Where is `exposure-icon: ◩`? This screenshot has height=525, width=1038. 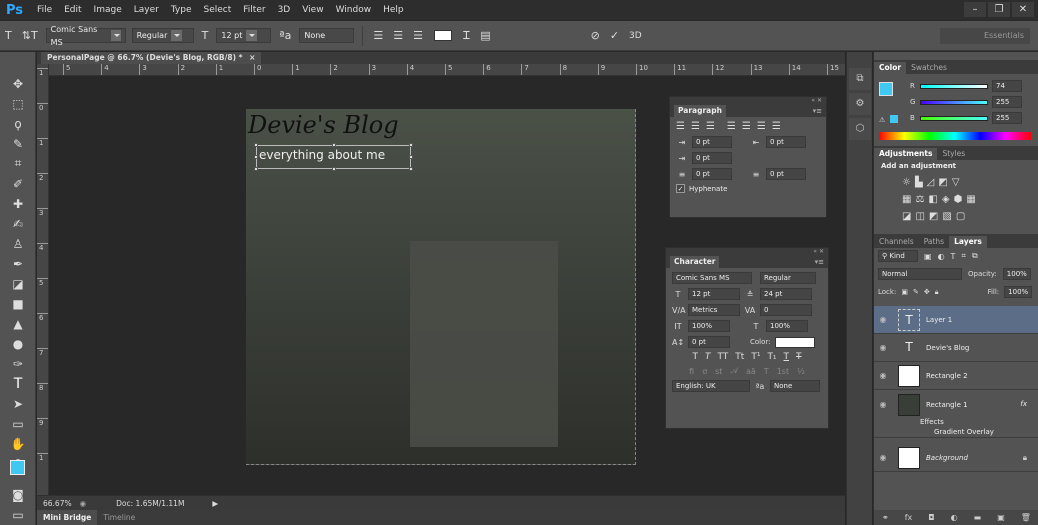
exposure-icon: ◩ is located at coordinates (944, 182).